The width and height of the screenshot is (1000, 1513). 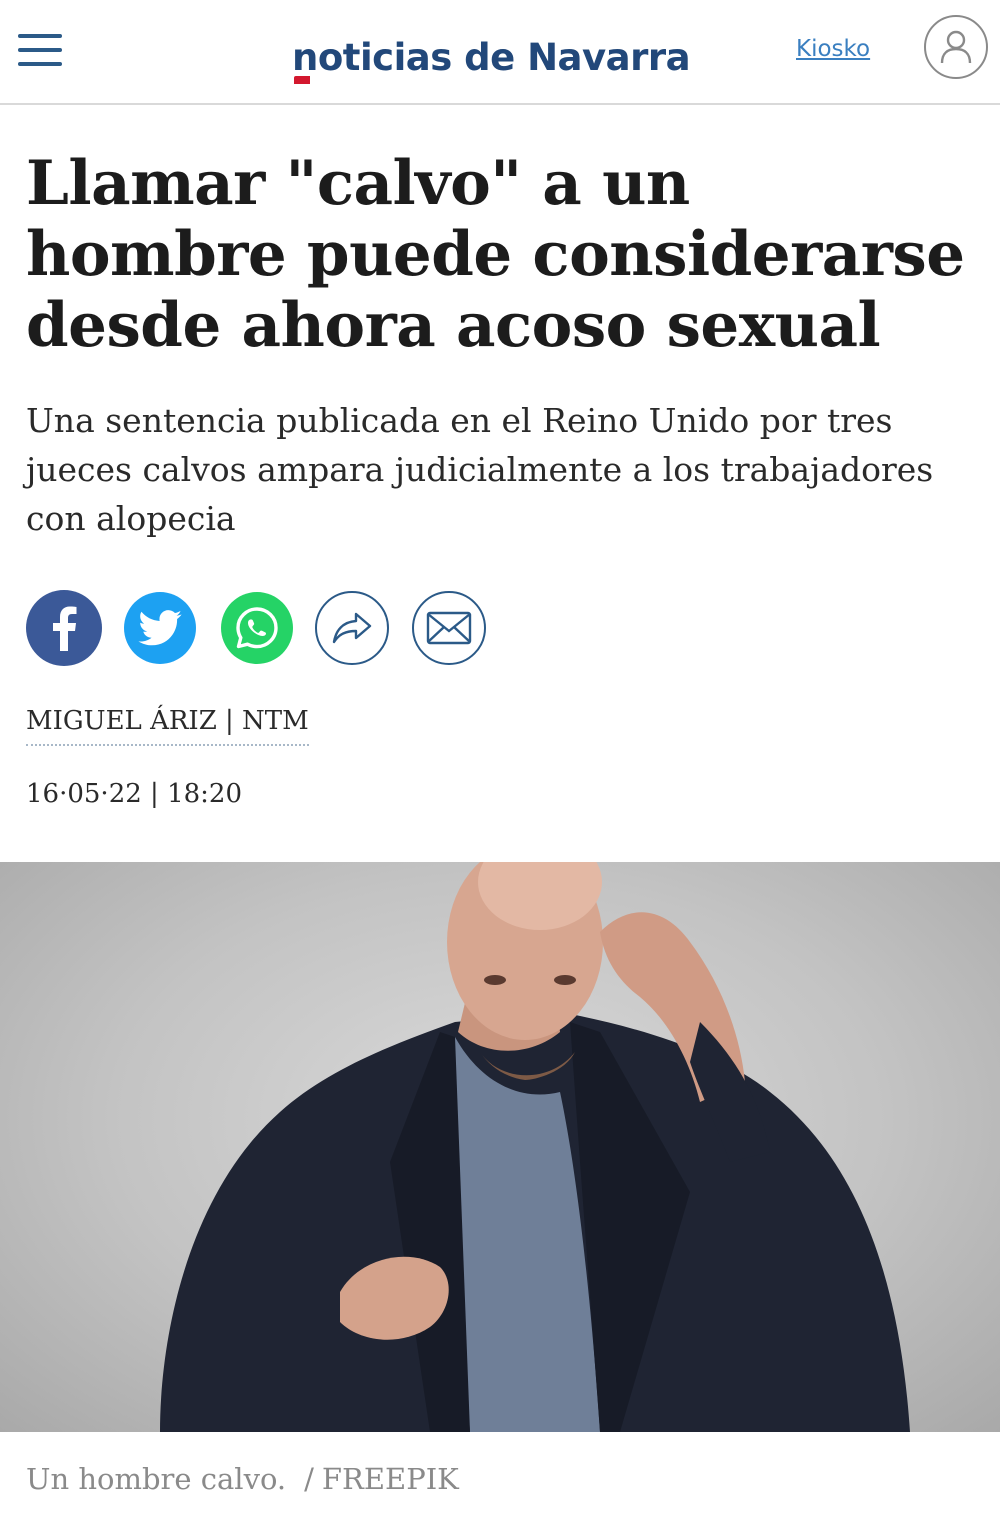 I want to click on site-header: noticias de Navarra Kiosko, so click(x=500, y=52).